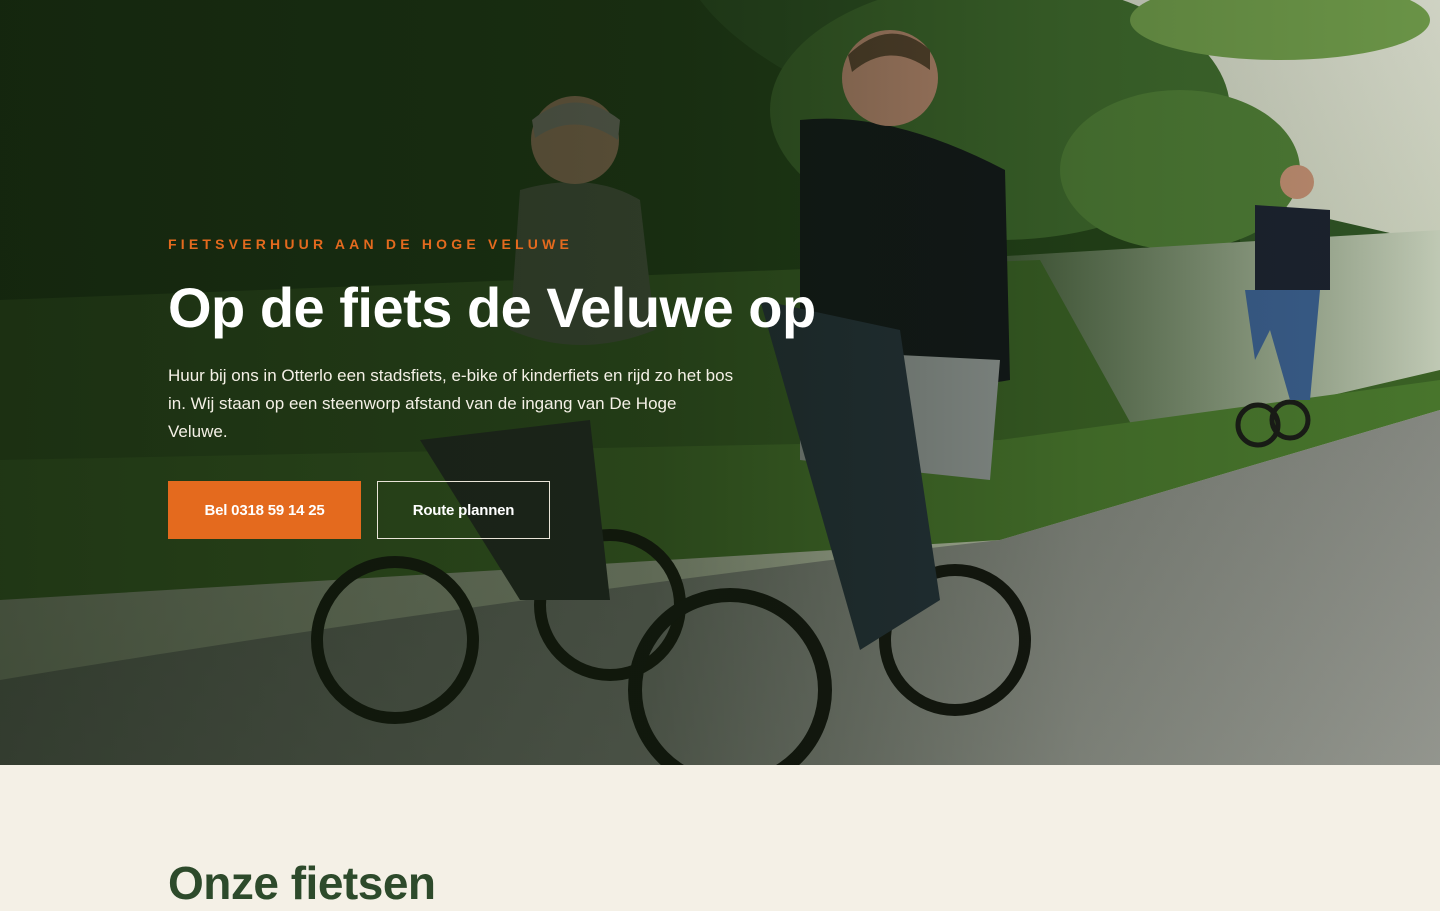 The image size is (1440, 911). What do you see at coordinates (463, 510) in the screenshot?
I see `plan-route-button: Route plannen` at bounding box center [463, 510].